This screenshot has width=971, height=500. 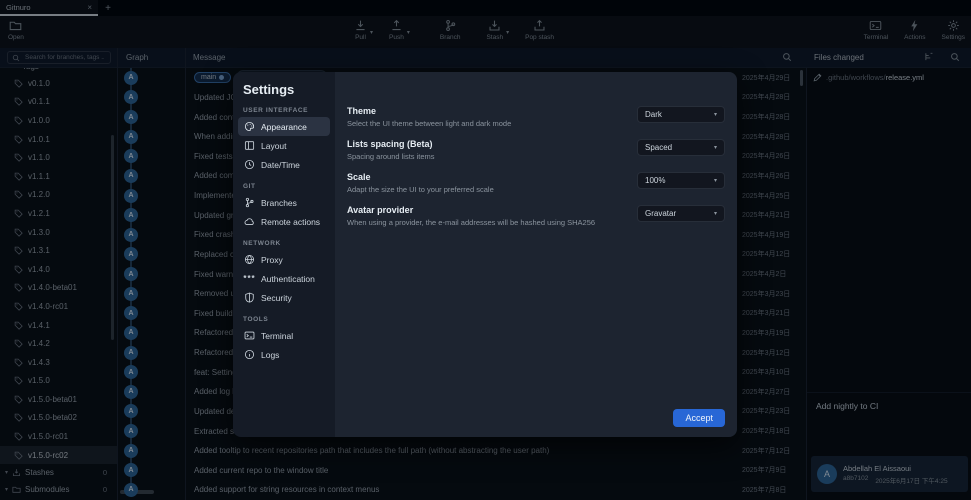 I want to click on nav-proxy-label: Proxy, so click(x=272, y=259).